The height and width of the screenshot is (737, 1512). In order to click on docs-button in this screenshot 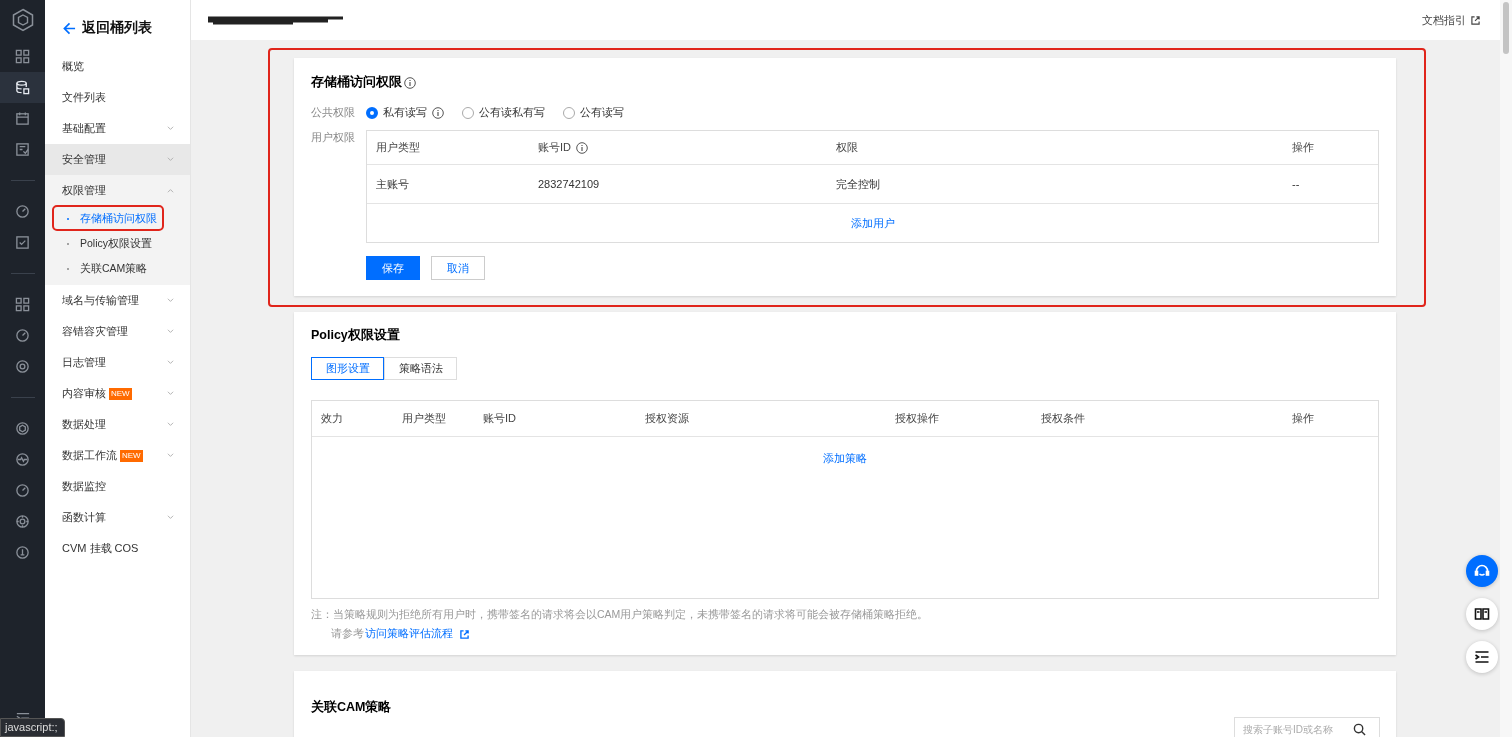, I will do `click(1482, 614)`.